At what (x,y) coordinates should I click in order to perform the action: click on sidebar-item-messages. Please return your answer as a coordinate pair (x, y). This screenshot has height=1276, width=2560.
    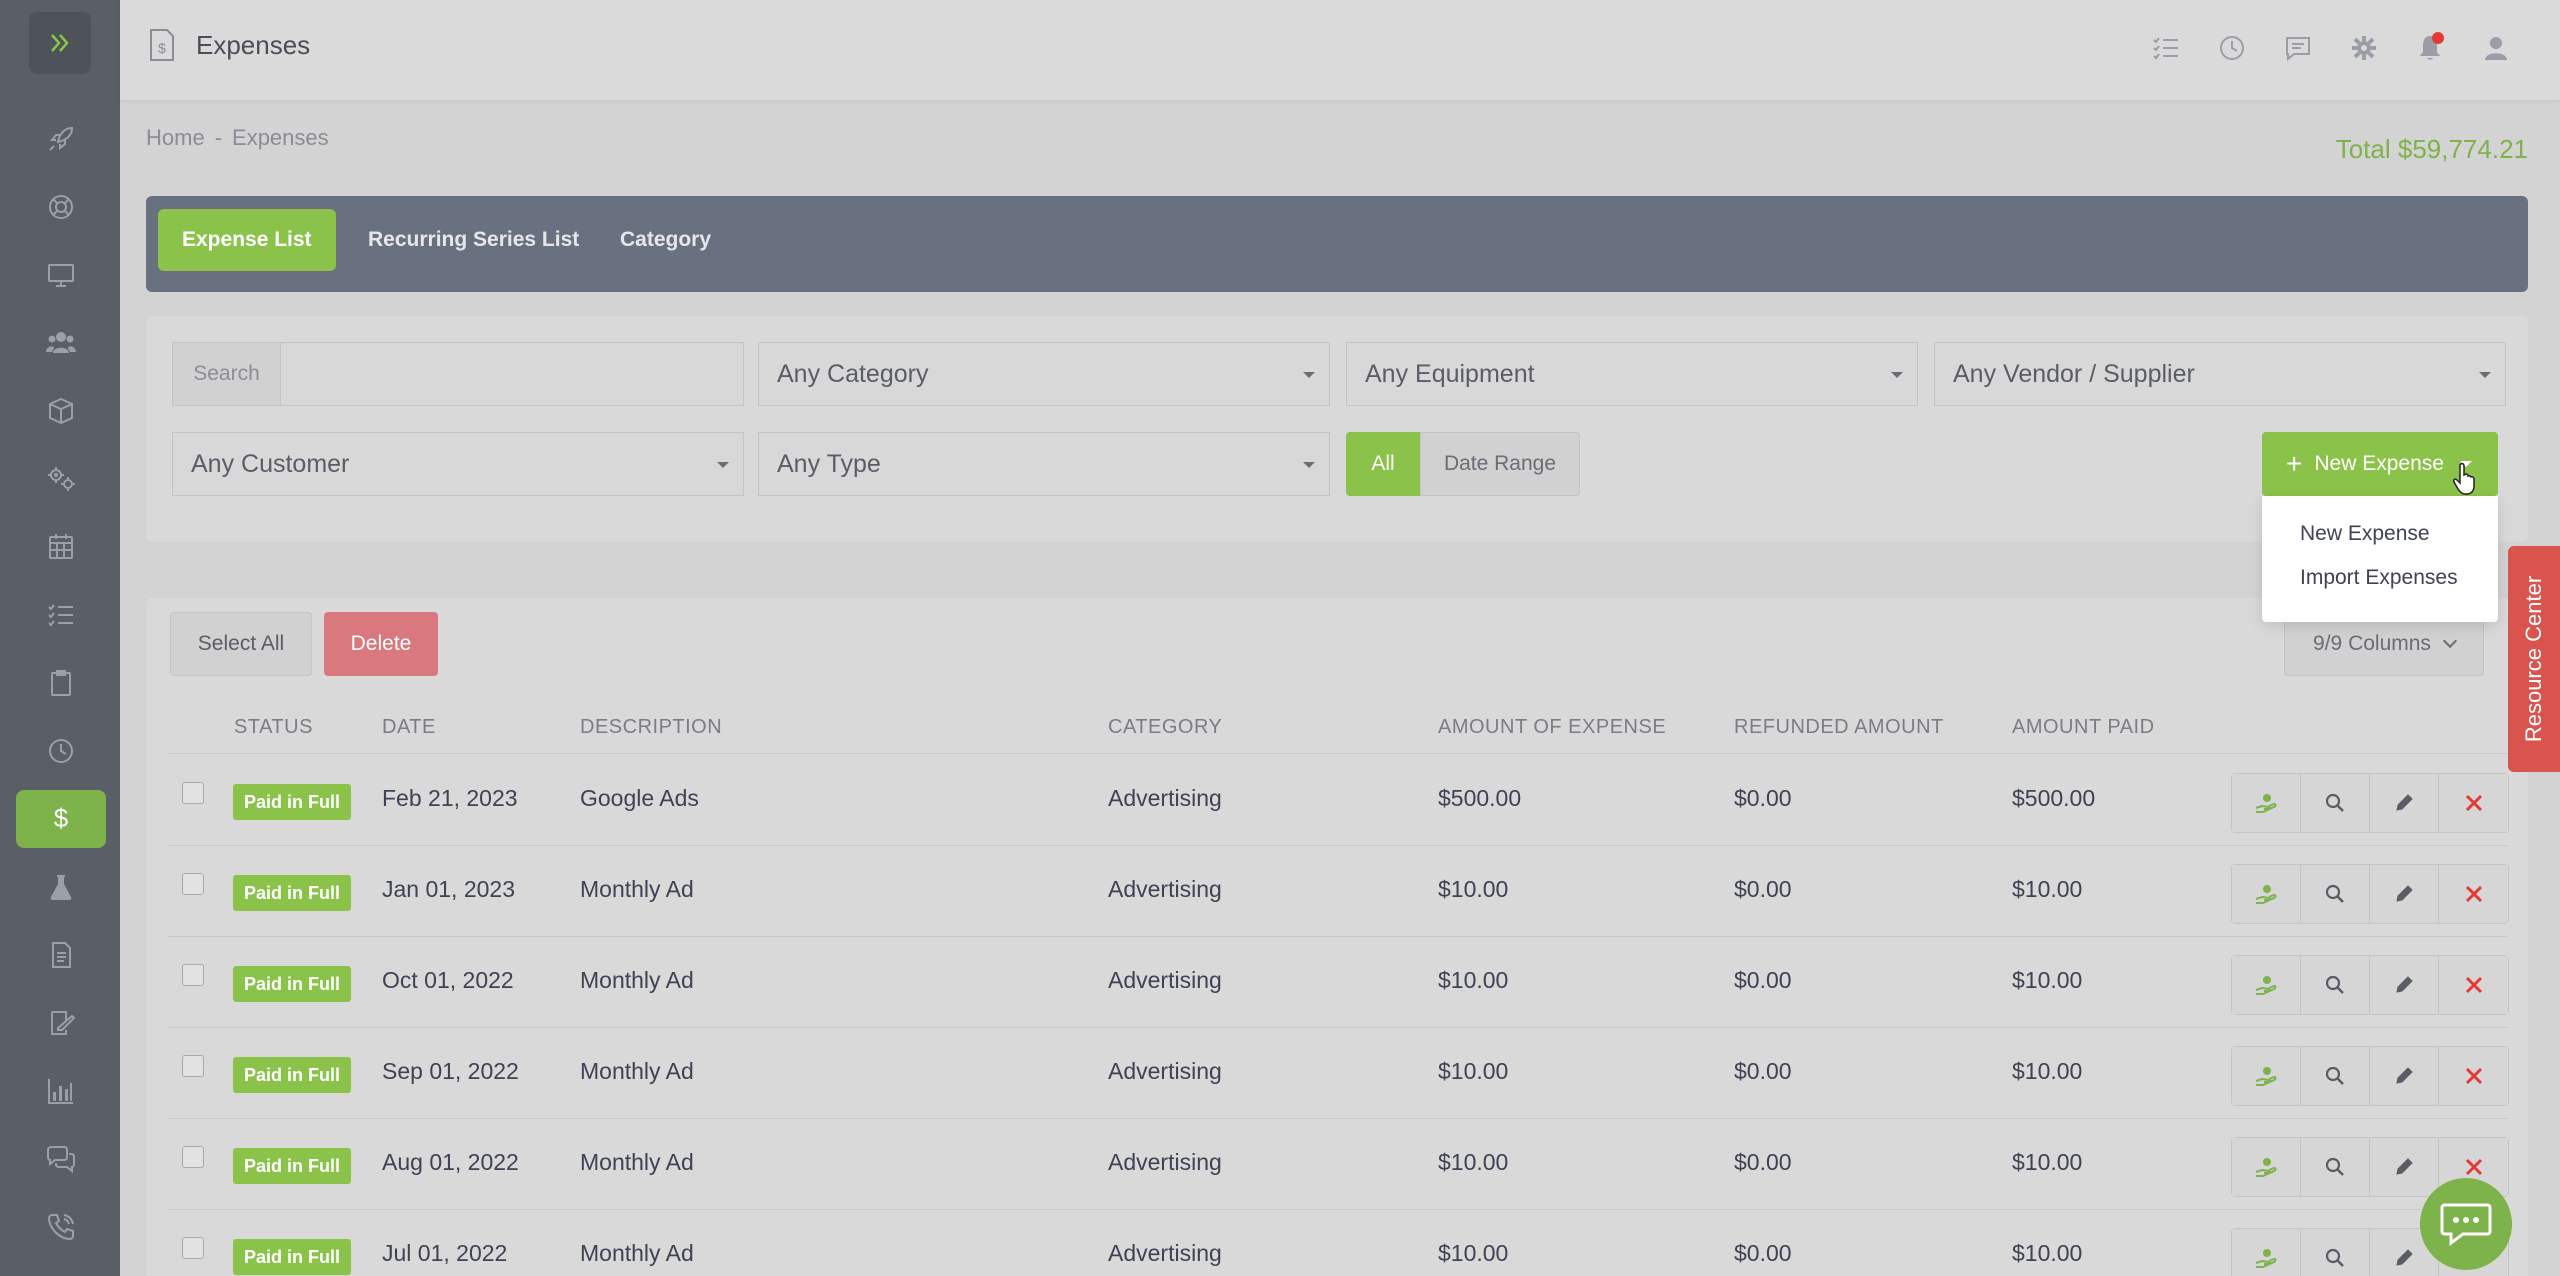
    Looking at the image, I should click on (61, 1159).